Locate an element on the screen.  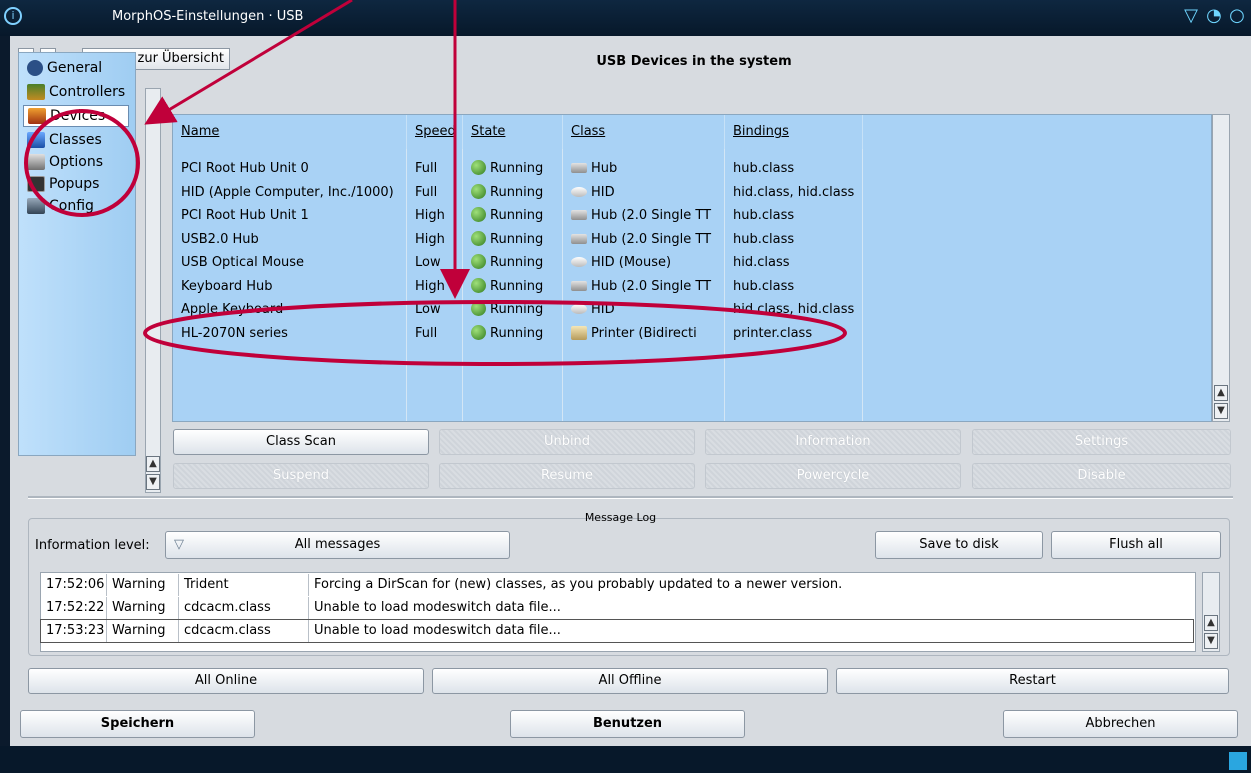
zoom-icon: ○ is located at coordinates (1237, 16).